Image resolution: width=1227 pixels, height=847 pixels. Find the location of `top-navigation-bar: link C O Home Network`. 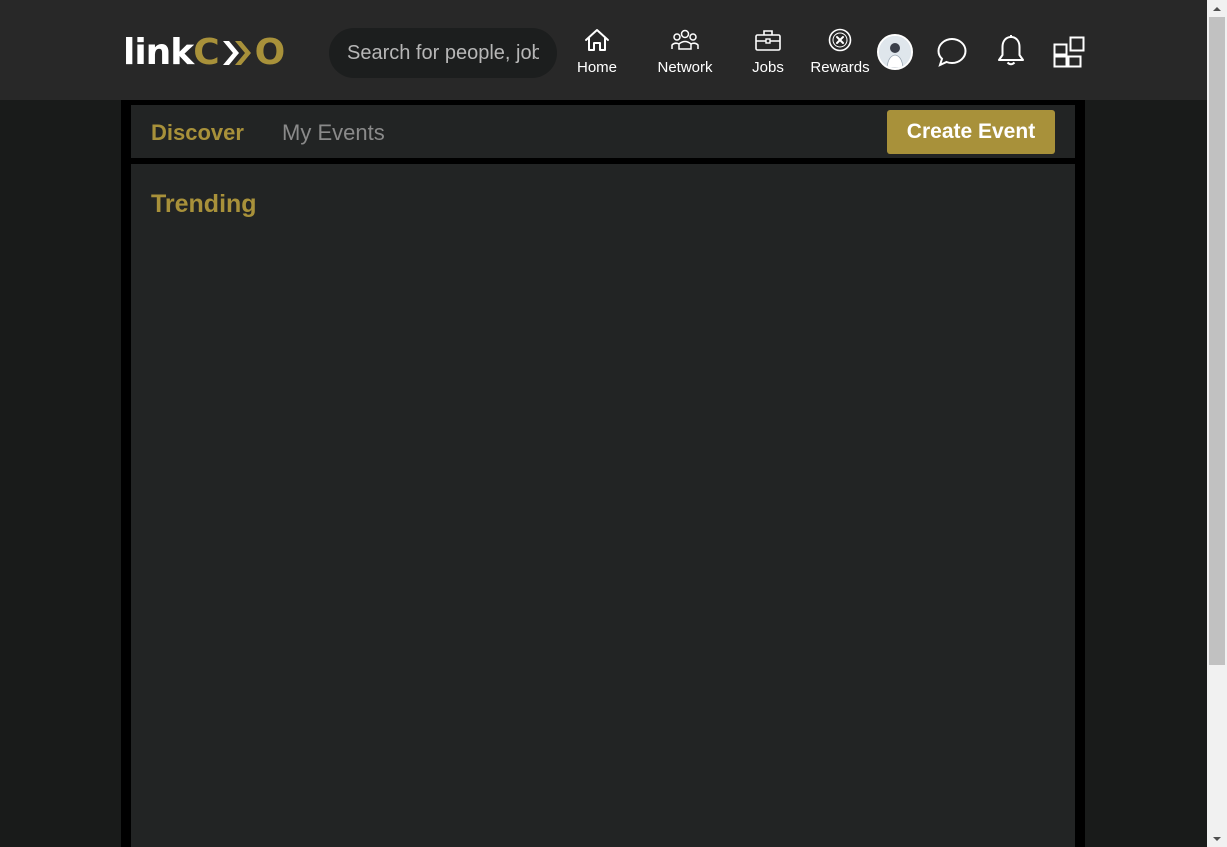

top-navigation-bar: link C O Home Network is located at coordinates (603, 50).